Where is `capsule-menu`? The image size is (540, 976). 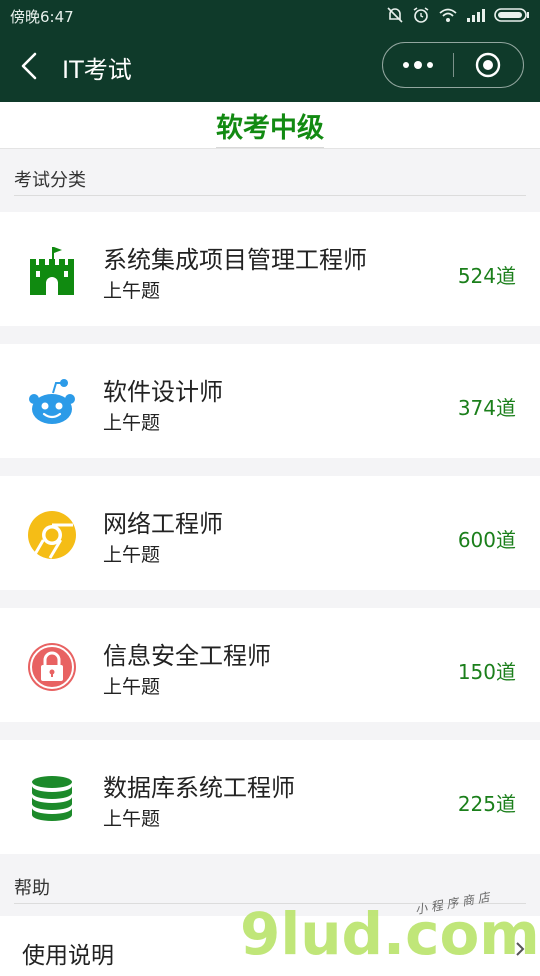 capsule-menu is located at coordinates (453, 65).